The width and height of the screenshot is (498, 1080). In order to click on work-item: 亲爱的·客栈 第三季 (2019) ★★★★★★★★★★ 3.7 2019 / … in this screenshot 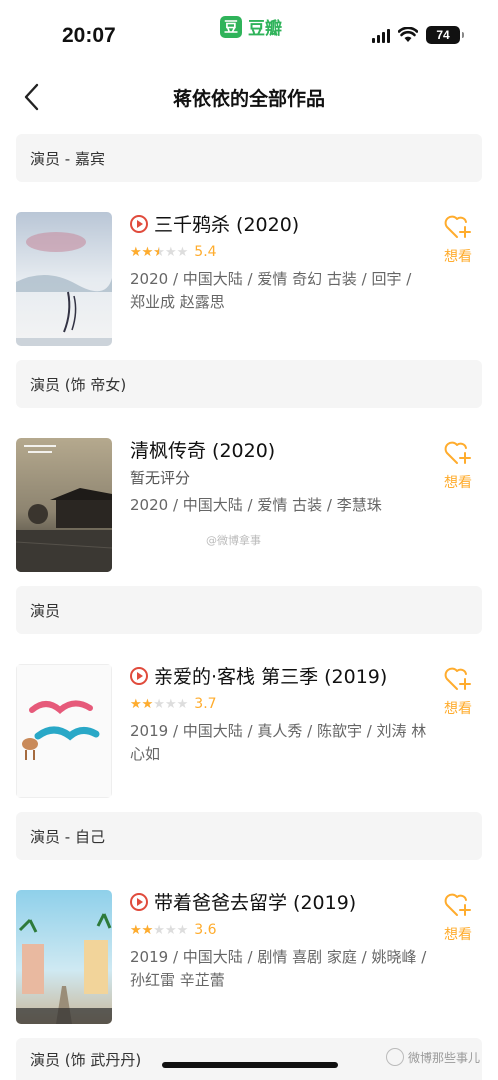, I will do `click(249, 732)`.